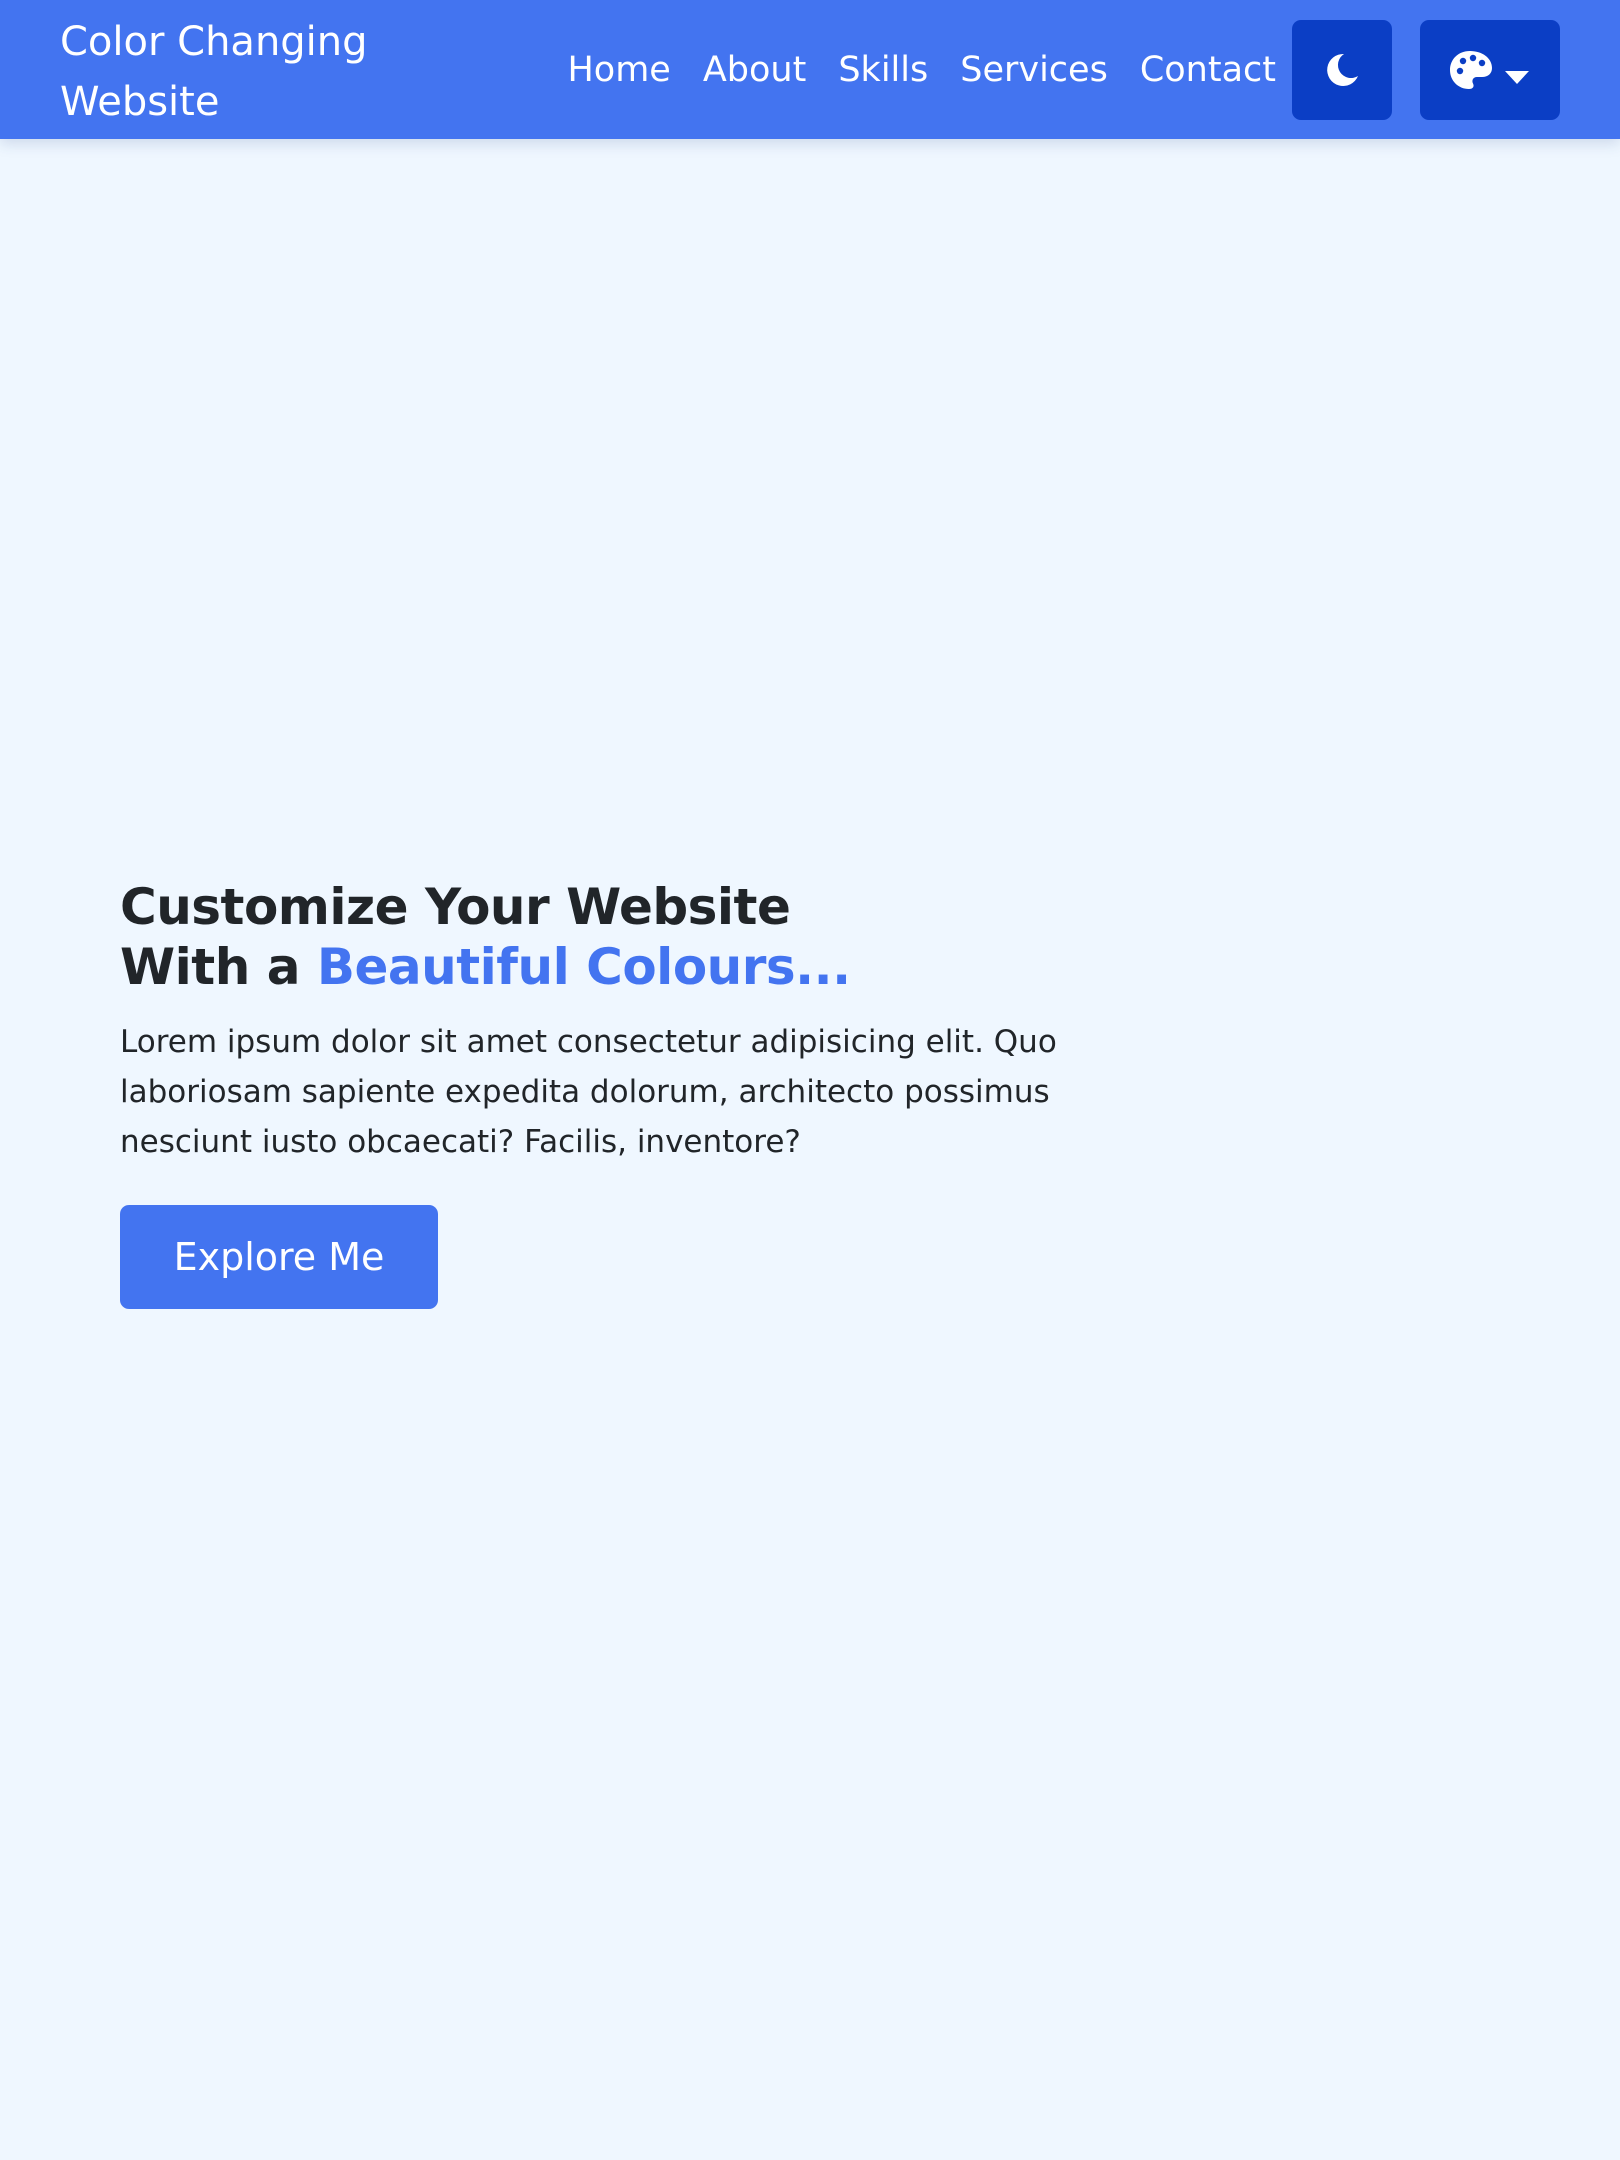 The image size is (1620, 2160). I want to click on brand-logo: Color Changing Website, so click(240, 72).